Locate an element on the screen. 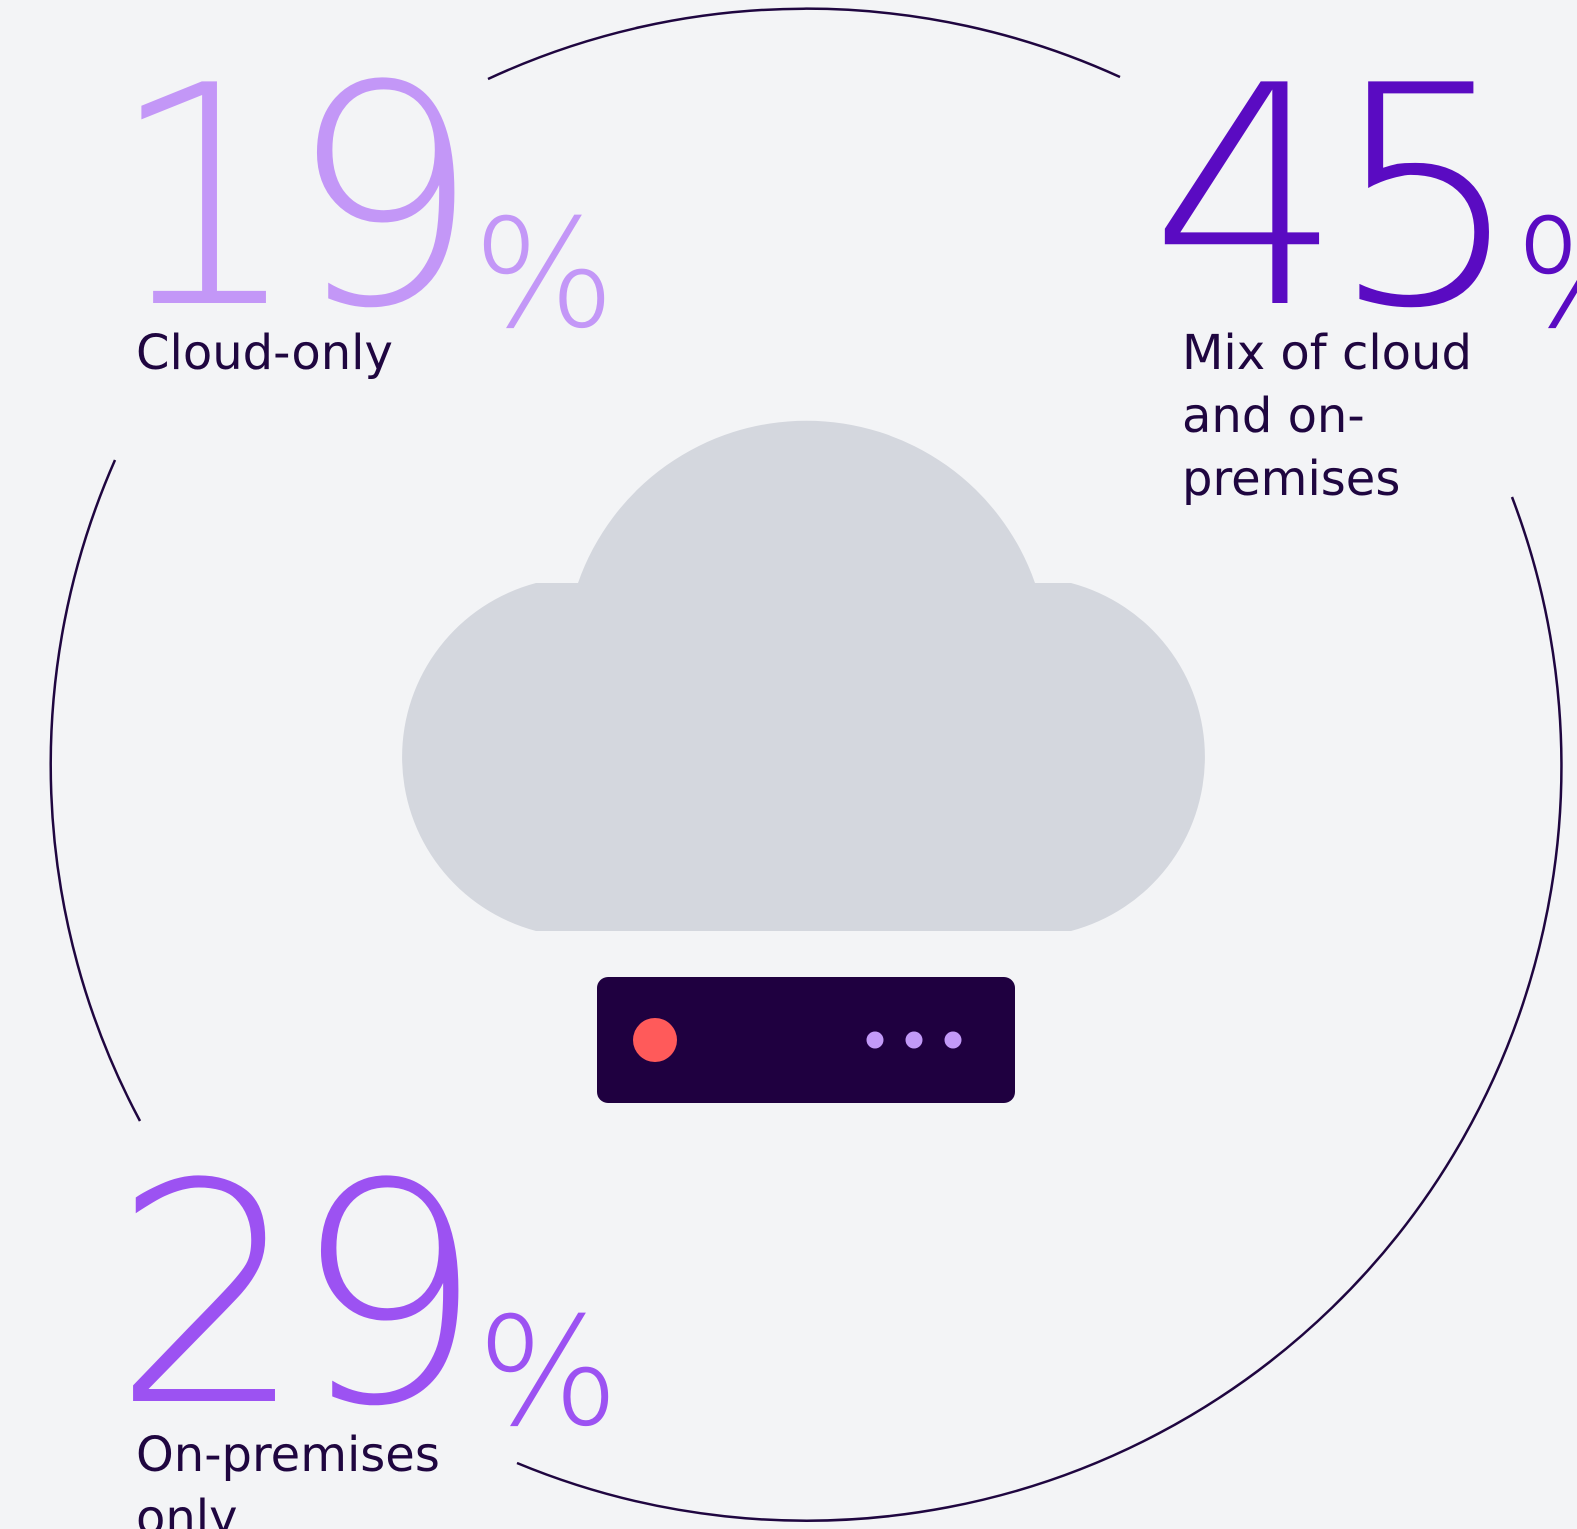  stat-mix: 45% is located at coordinates (1363, 198).